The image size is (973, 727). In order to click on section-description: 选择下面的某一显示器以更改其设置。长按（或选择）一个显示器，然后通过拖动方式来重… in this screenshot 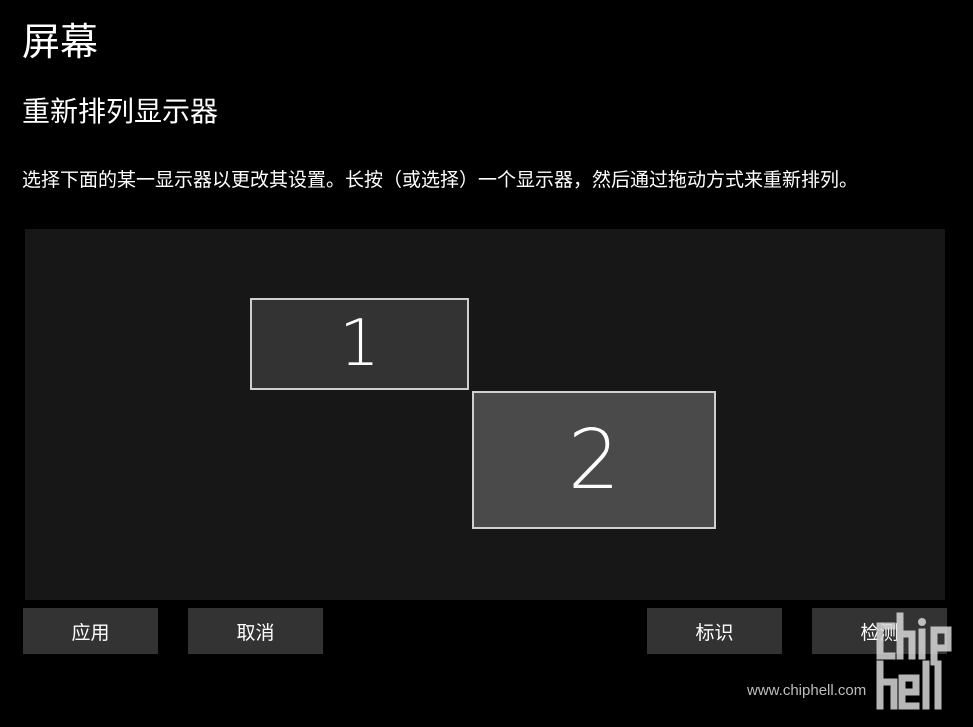, I will do `click(440, 180)`.